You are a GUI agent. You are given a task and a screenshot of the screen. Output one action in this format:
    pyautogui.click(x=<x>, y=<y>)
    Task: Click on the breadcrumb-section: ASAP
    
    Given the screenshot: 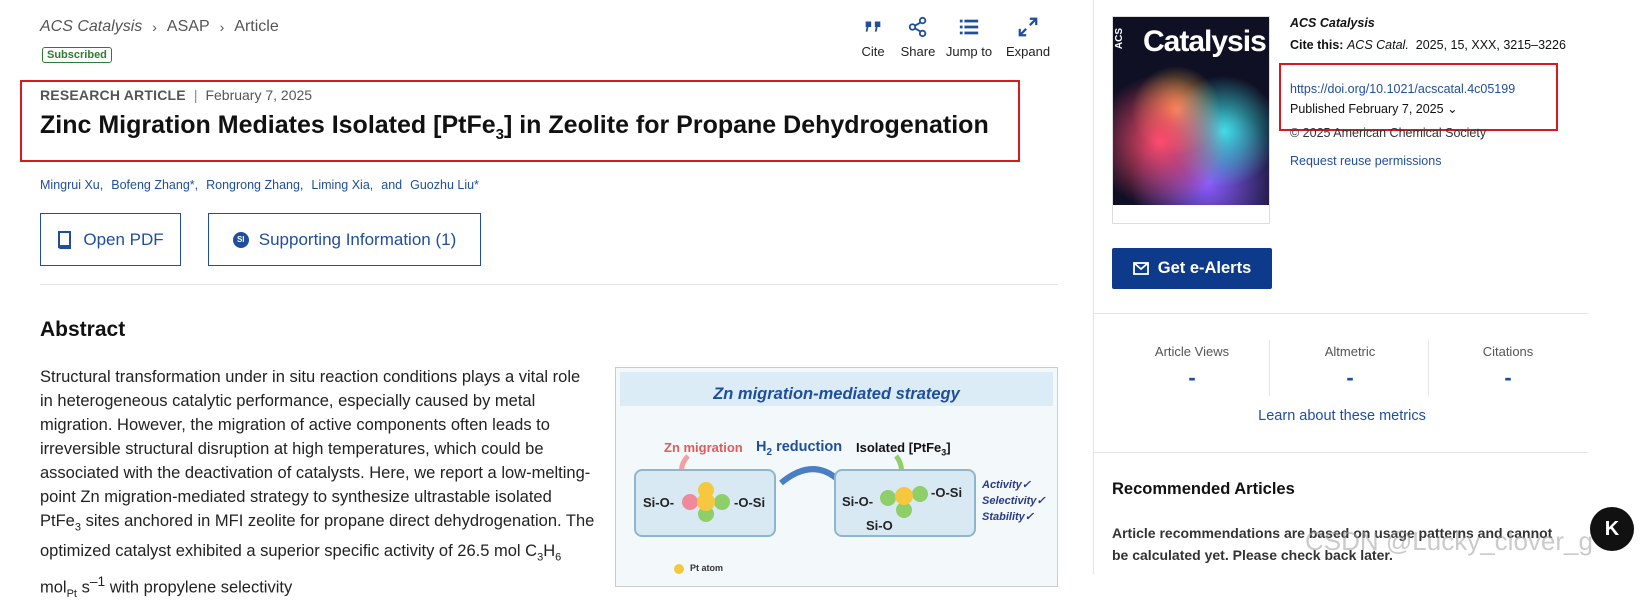 What is the action you would take?
    pyautogui.click(x=188, y=27)
    